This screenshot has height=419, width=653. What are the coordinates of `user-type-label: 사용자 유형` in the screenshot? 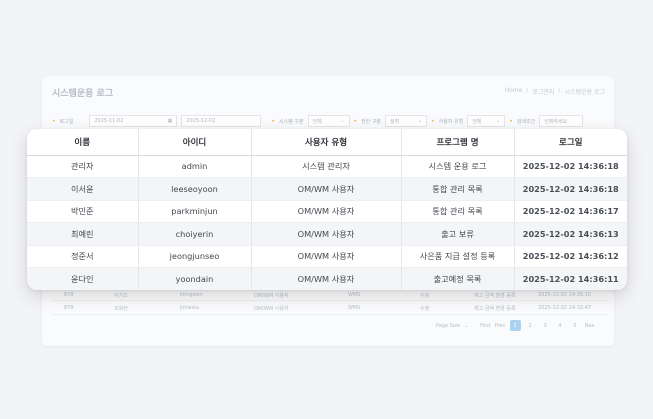 It's located at (451, 121).